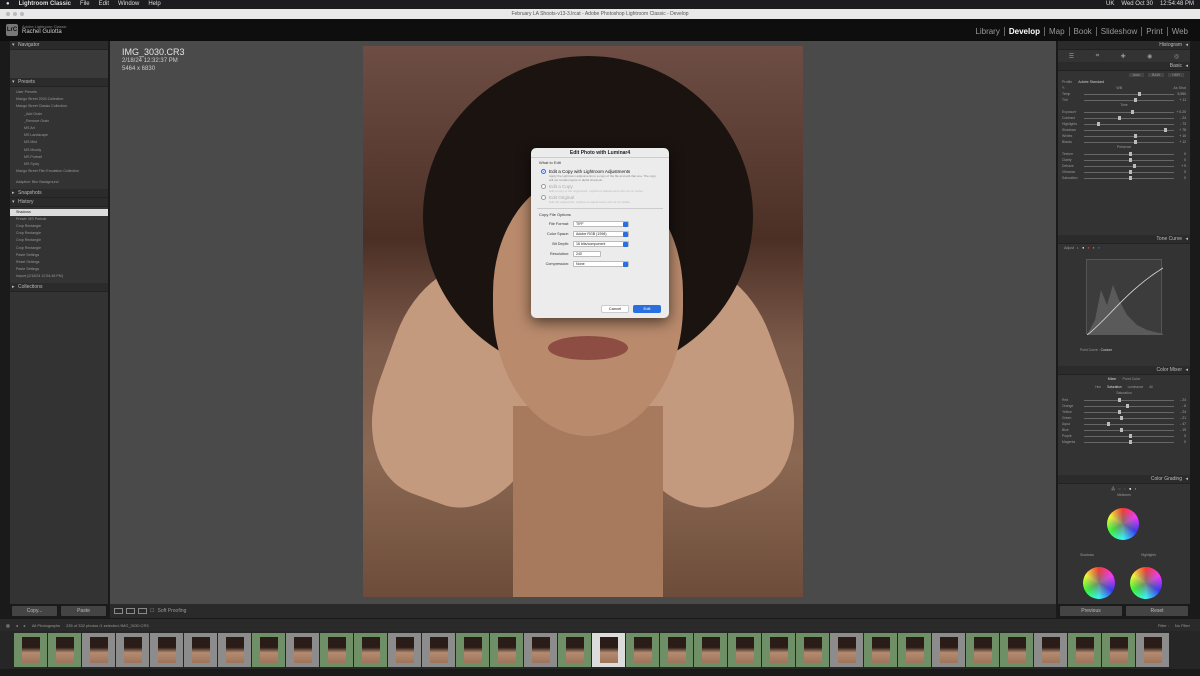 This screenshot has height=676, width=1200. I want to click on basic-header: Basic, so click(1124, 66).